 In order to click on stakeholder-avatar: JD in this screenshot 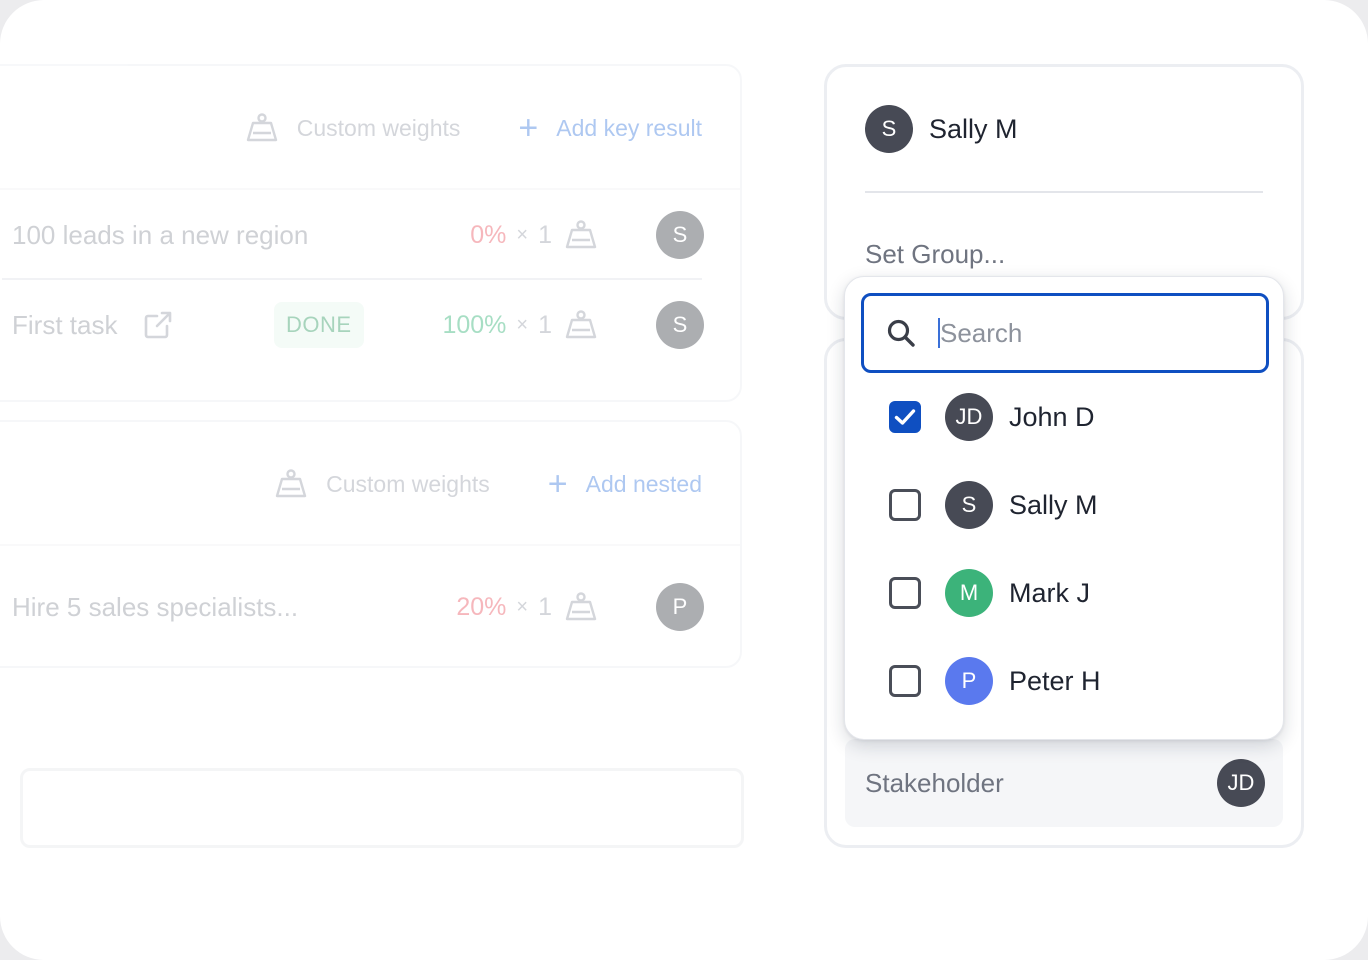, I will do `click(1241, 783)`.